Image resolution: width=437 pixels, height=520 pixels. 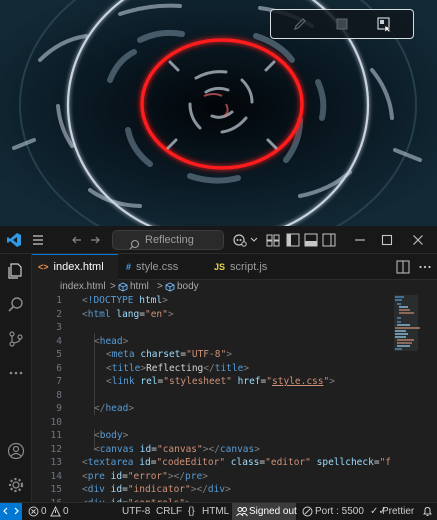 What do you see at coordinates (427, 513) in the screenshot?
I see `bell-icon` at bounding box center [427, 513].